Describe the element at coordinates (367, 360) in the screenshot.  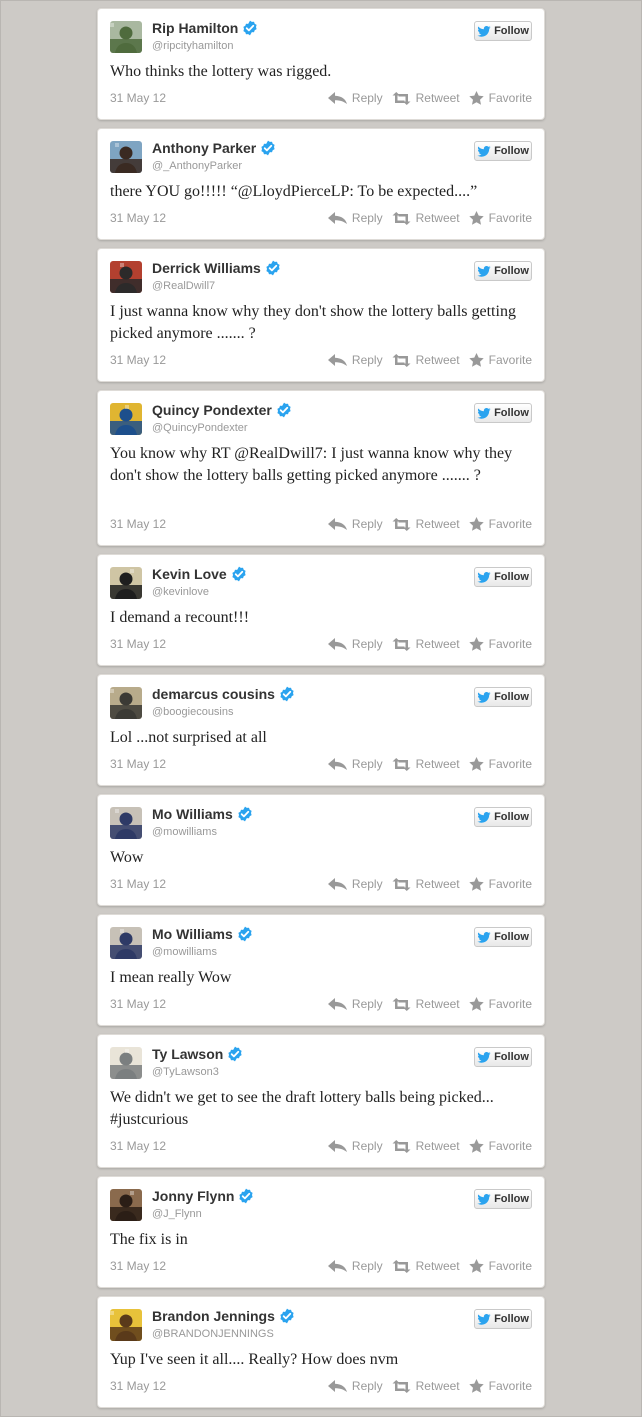
I see `reply-label: Reply` at that location.